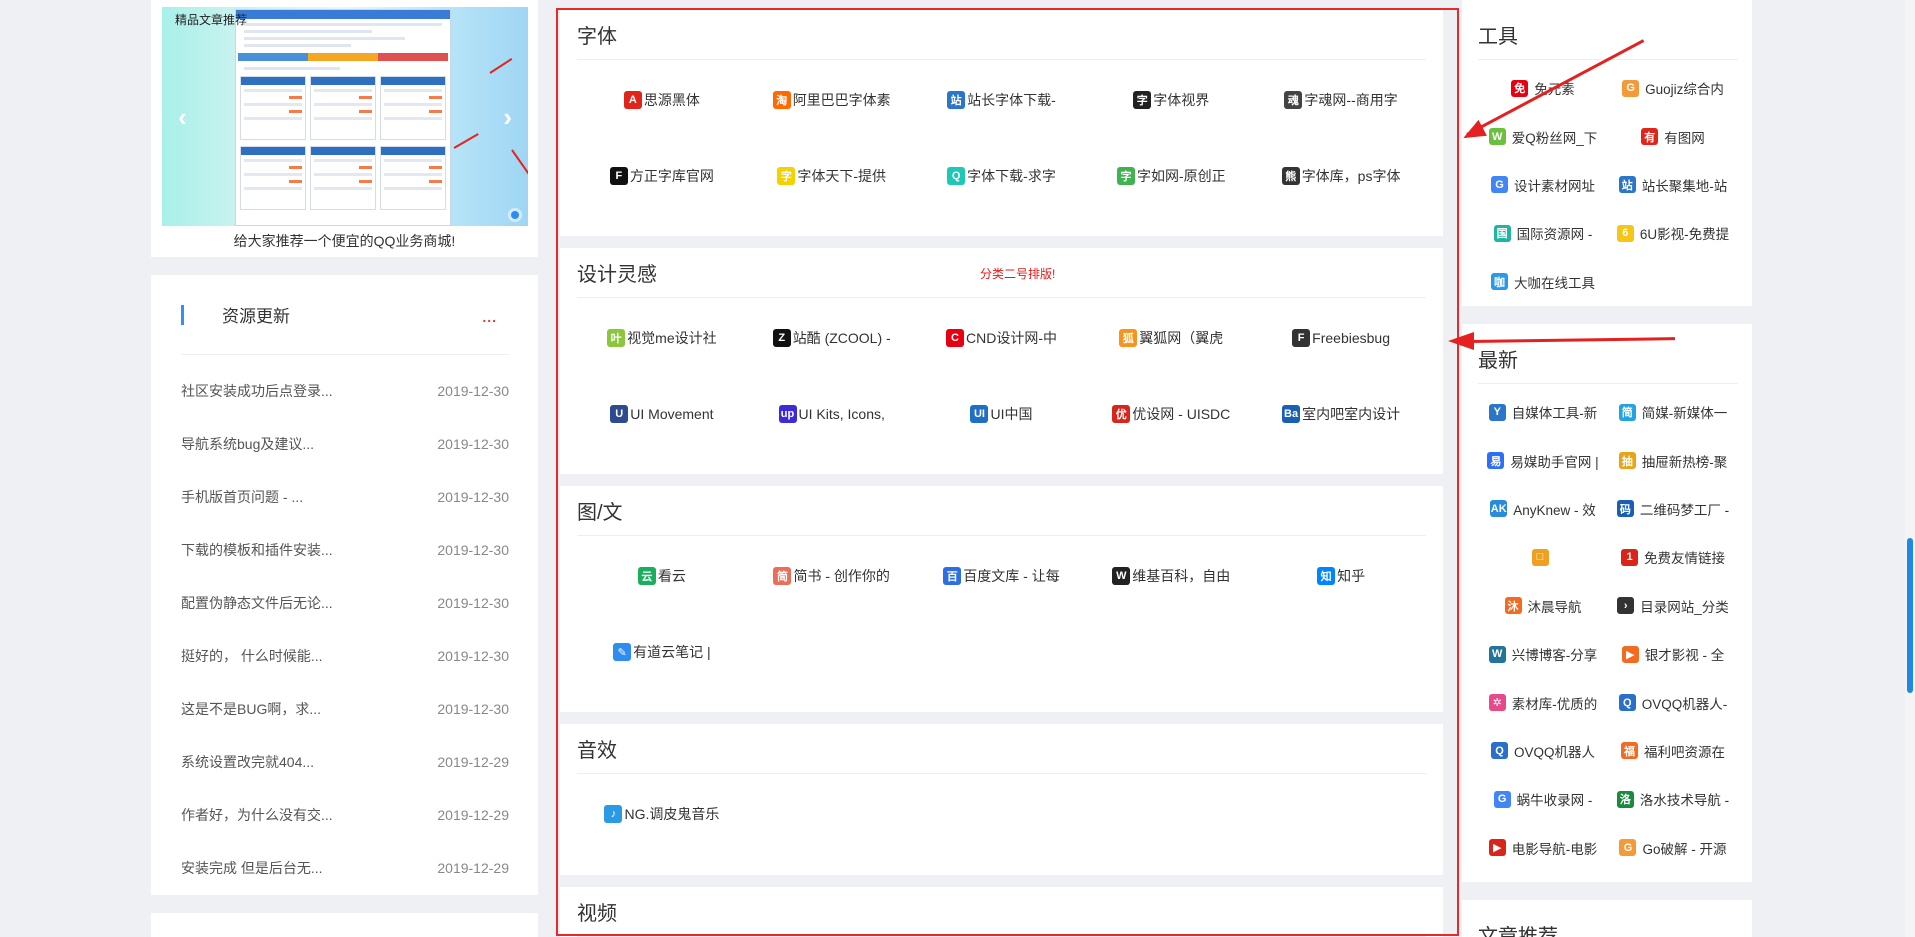 The width and height of the screenshot is (1915, 937). Describe the element at coordinates (1543, 751) in the screenshot. I see `sidebar-site-link: Q OVQQ机器人` at that location.